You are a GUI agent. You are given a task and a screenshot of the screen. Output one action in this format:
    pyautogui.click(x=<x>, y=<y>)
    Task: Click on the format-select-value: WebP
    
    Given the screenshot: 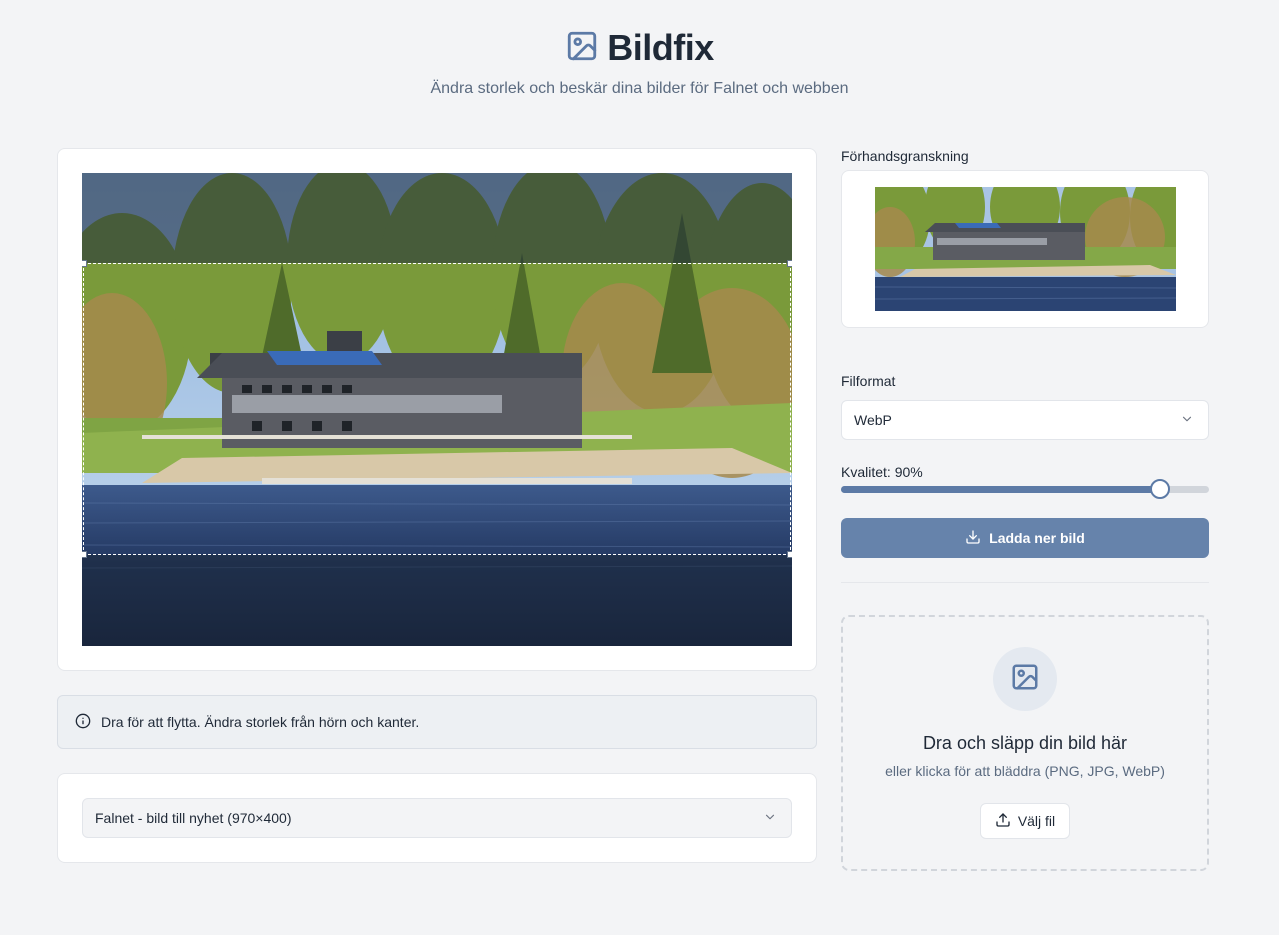 What is the action you would take?
    pyautogui.click(x=873, y=420)
    